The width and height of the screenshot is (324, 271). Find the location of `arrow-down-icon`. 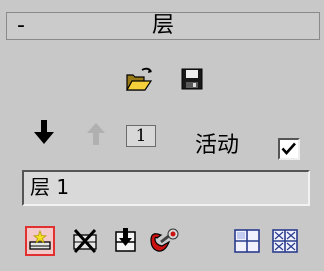

arrow-down-icon is located at coordinates (44, 132).